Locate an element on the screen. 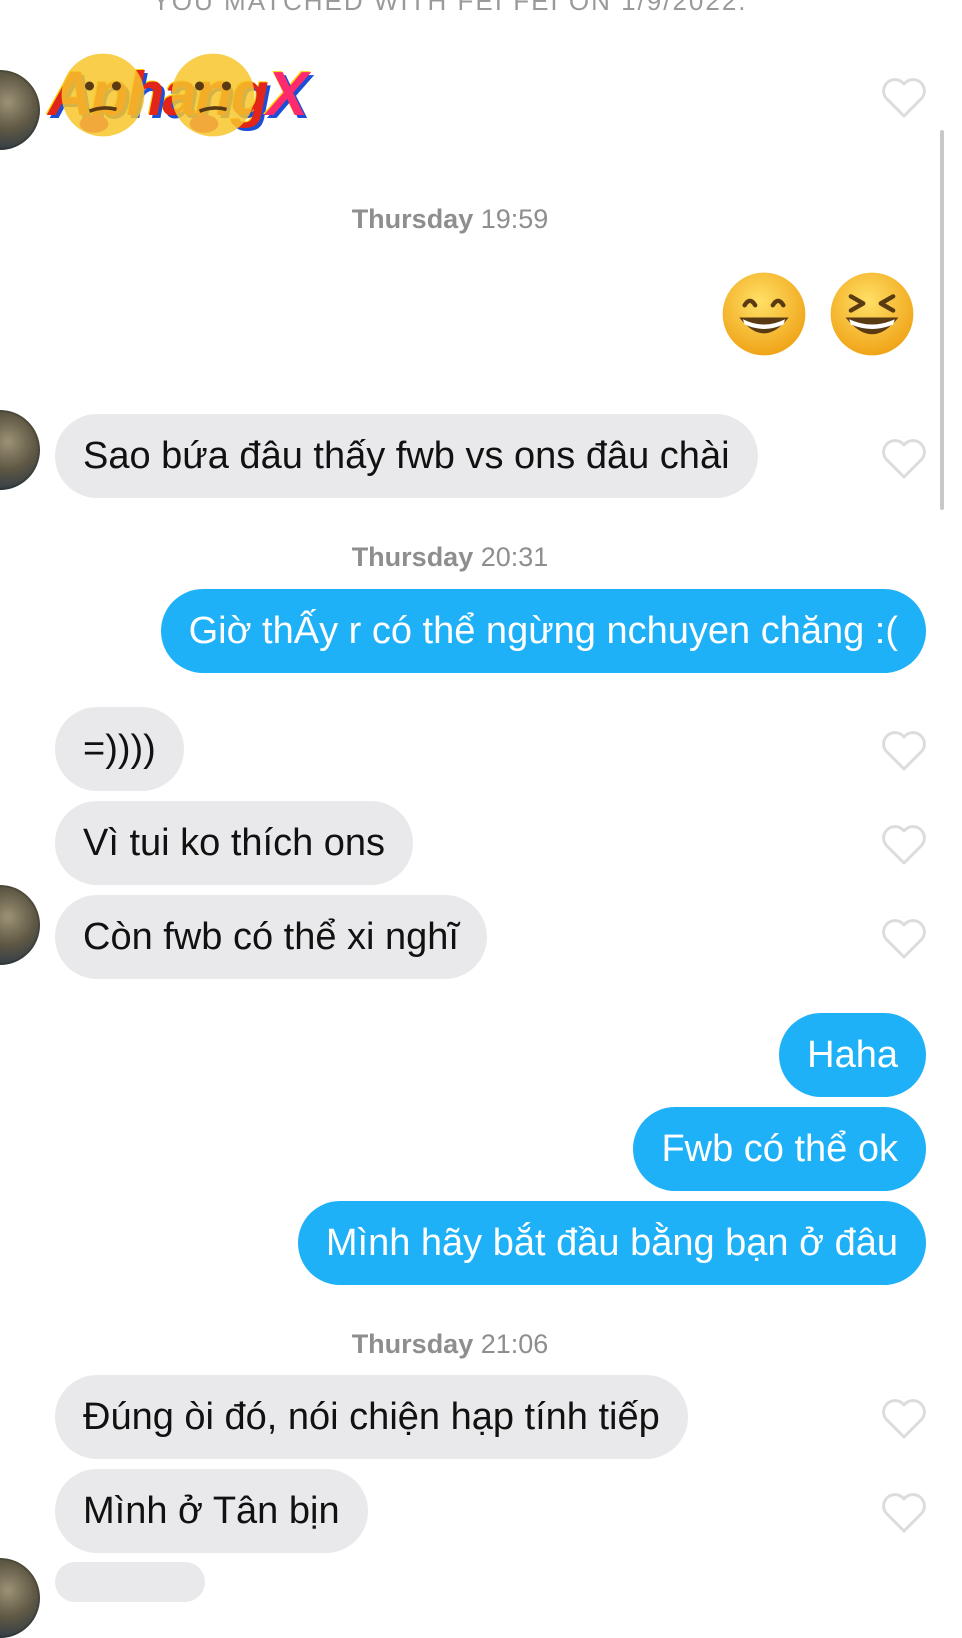  timestamp-time: 21:06 is located at coordinates (514, 1344).